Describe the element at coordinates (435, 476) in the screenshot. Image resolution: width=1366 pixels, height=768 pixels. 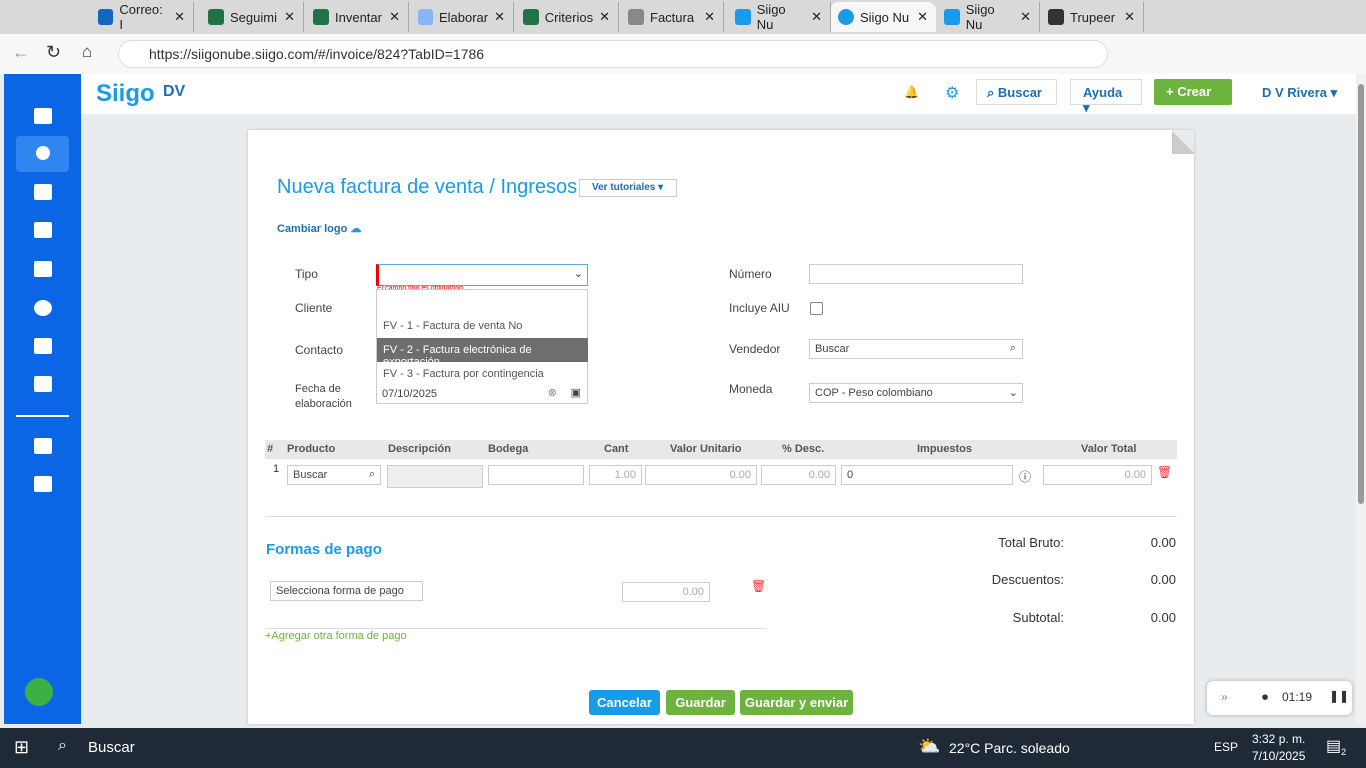
I see `descripcion-input` at that location.